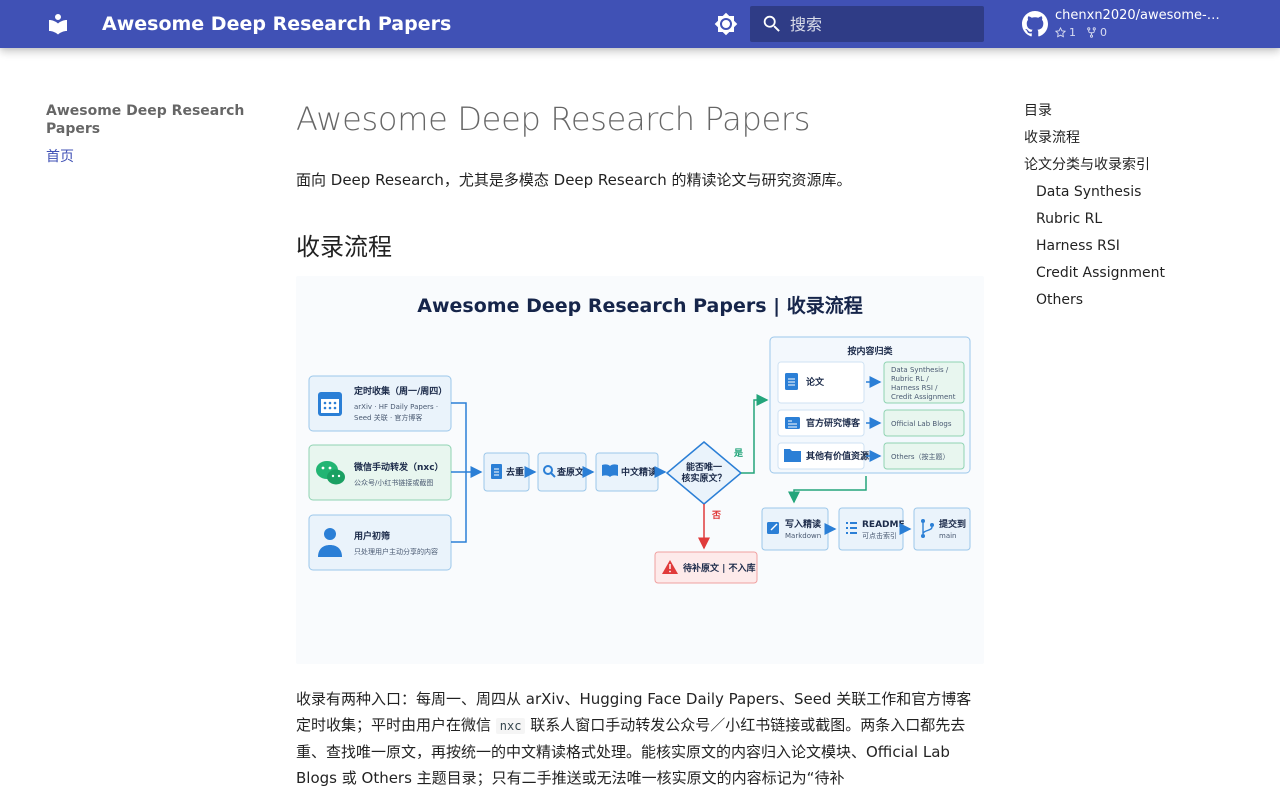  I want to click on yes-connector, so click(755, 434).